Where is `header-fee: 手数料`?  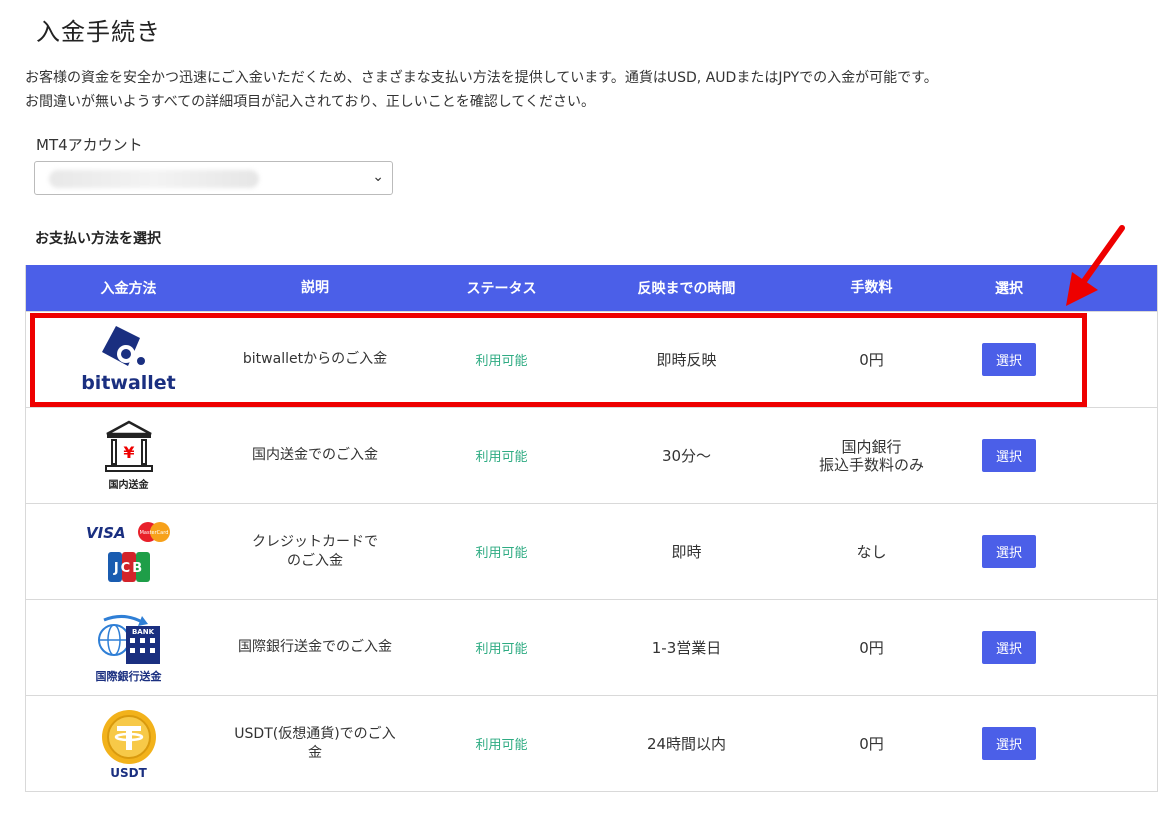
header-fee: 手数料 is located at coordinates (871, 288).